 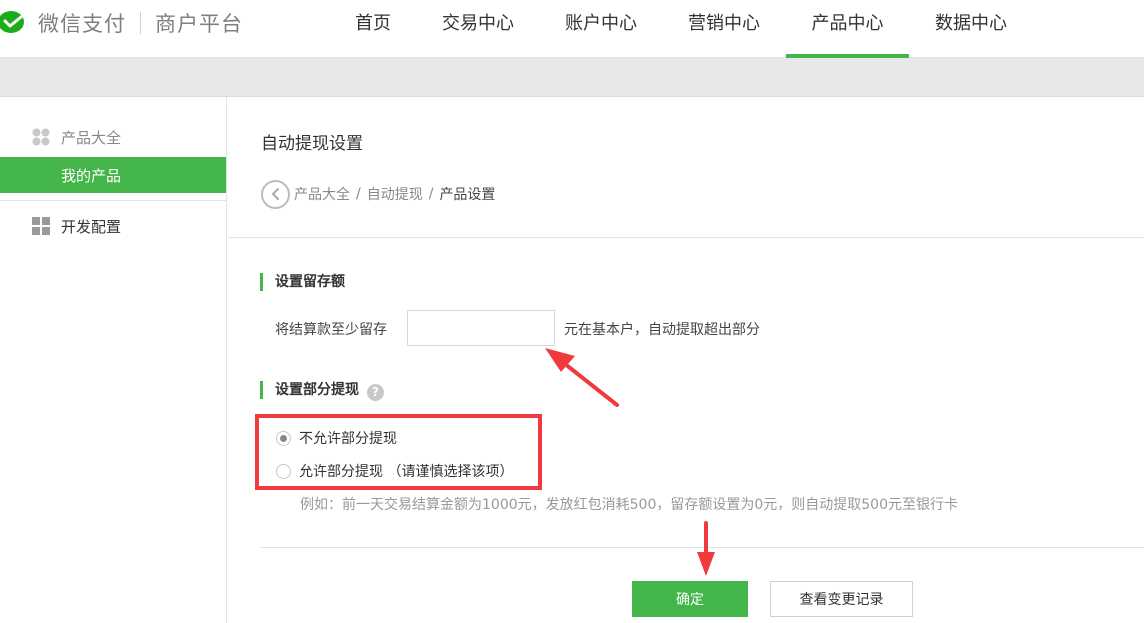 I want to click on chevron-left-icon, so click(x=275, y=194).